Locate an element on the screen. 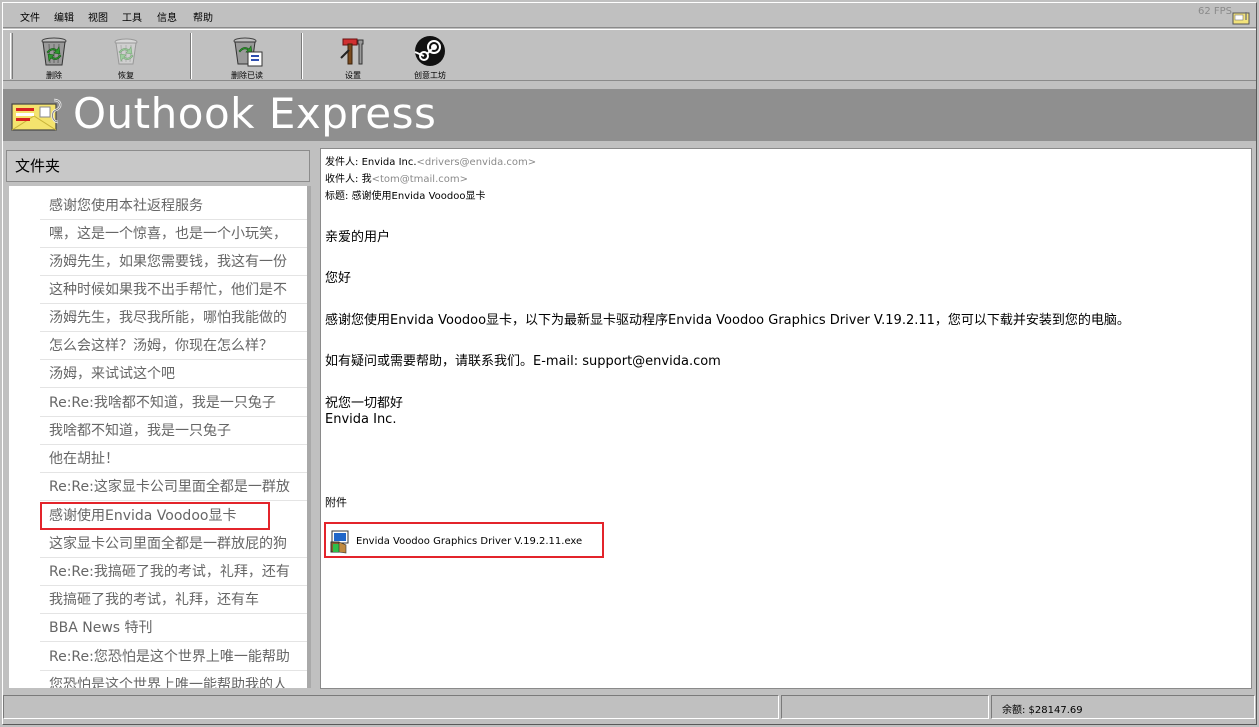 Image resolution: width=1259 pixels, height=727 pixels. to-line: 收件人: 我<tom@tmail.com> is located at coordinates (396, 177).